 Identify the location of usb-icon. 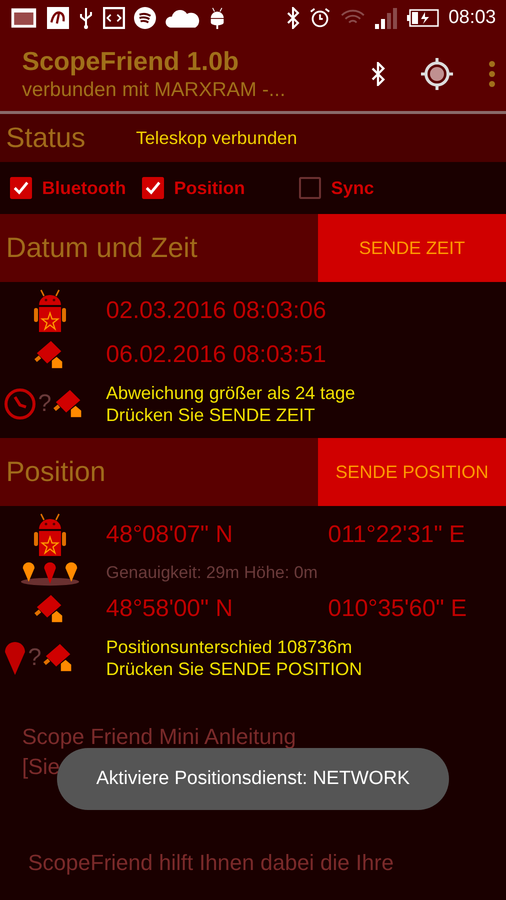
(86, 18).